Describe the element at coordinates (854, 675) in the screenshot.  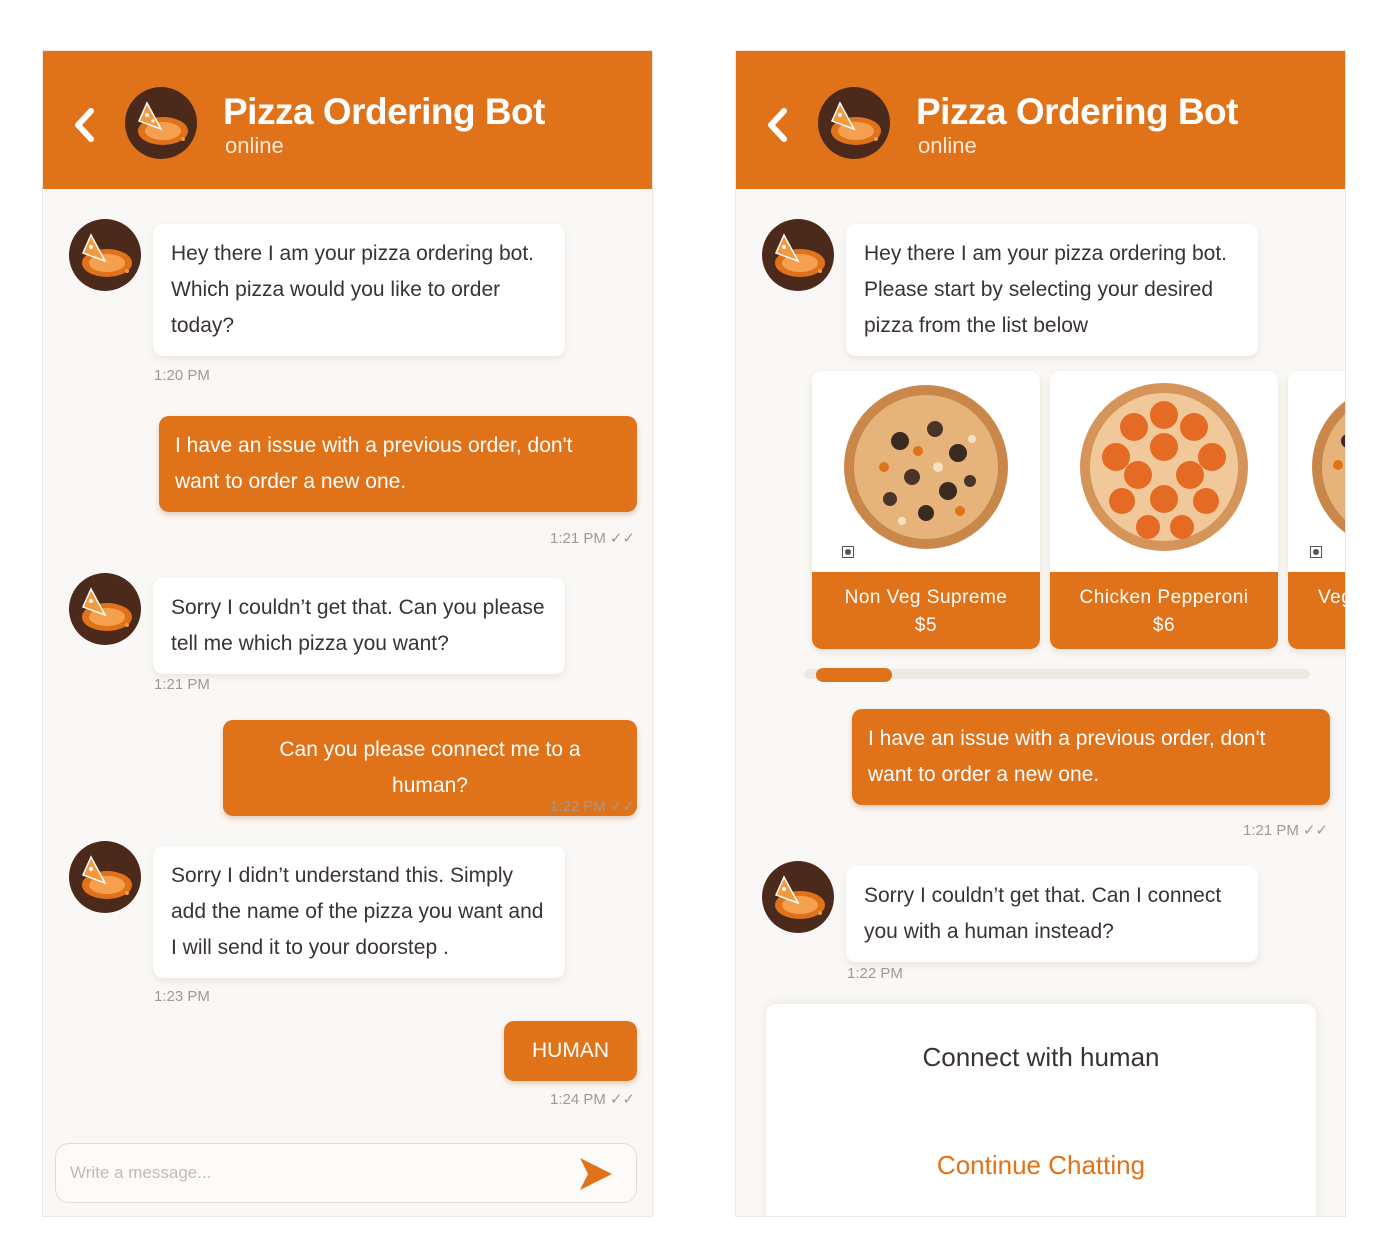
I see `carousel-scrollbar-thumb` at that location.